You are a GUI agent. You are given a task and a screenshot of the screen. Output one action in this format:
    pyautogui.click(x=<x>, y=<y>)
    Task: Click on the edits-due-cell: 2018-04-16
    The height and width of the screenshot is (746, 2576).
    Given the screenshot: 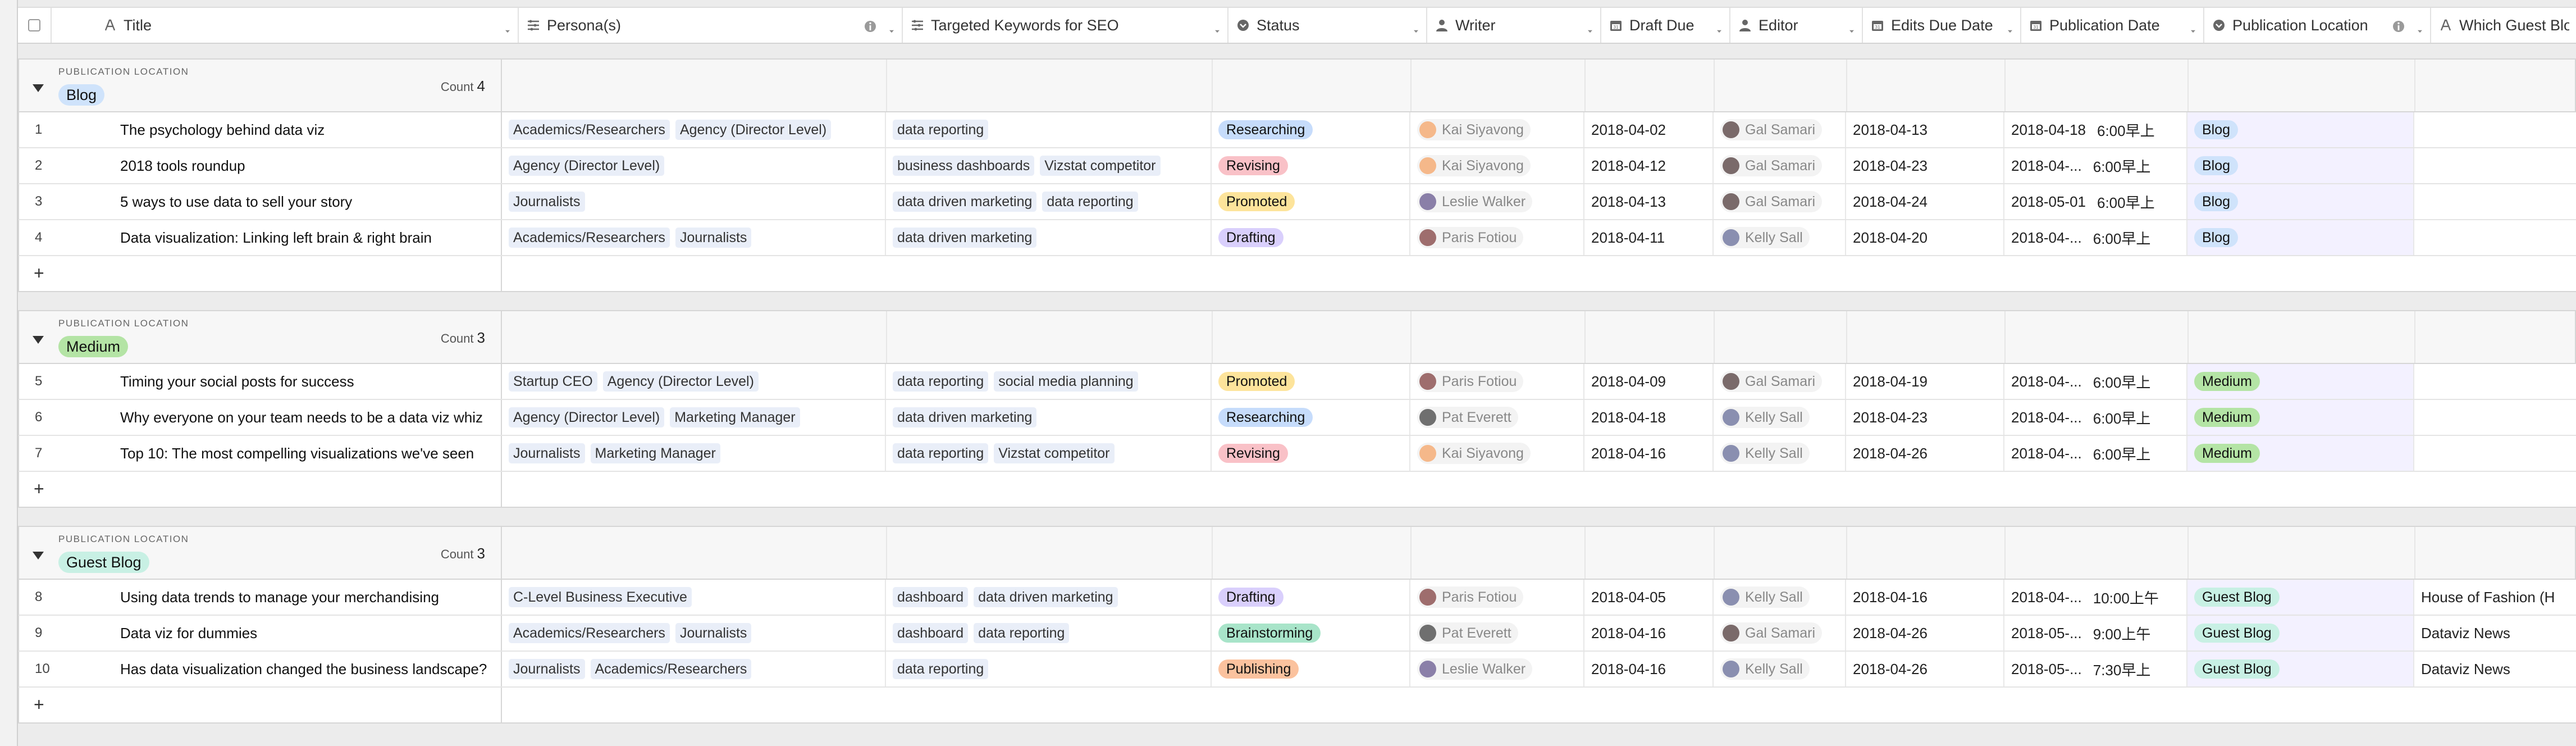 What is the action you would take?
    pyautogui.click(x=1925, y=597)
    